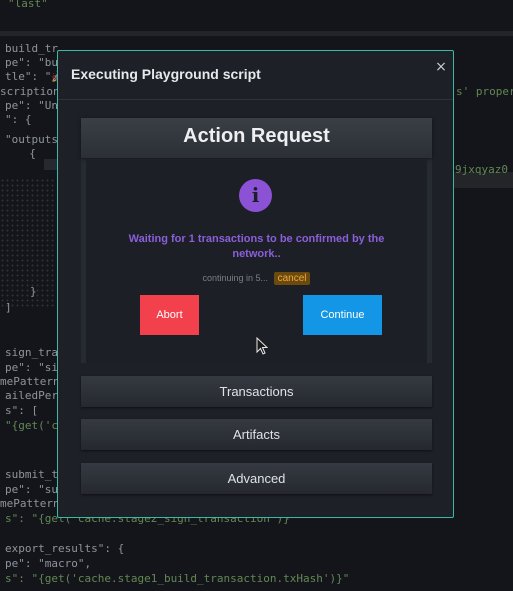  Describe the element at coordinates (342, 315) in the screenshot. I see `continue-button: Continue` at that location.